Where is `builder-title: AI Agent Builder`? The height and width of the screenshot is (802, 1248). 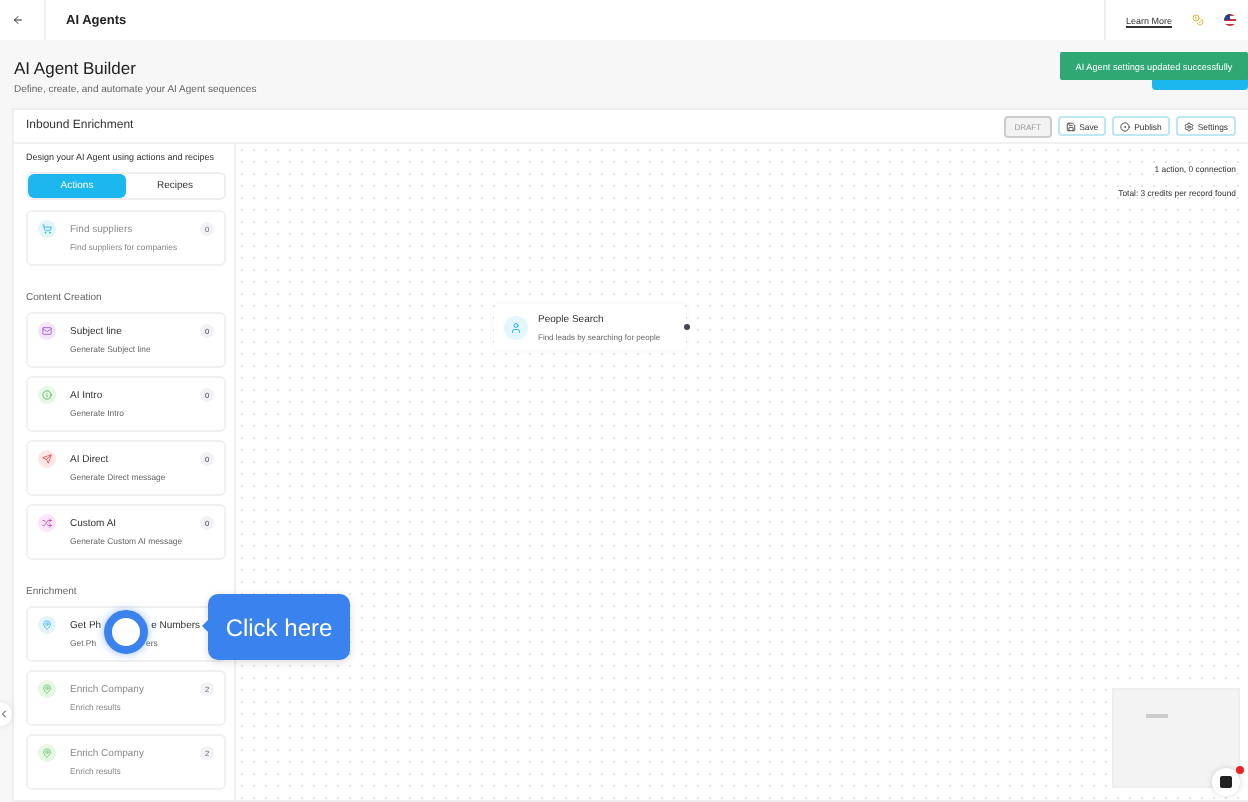 builder-title: AI Agent Builder is located at coordinates (75, 68).